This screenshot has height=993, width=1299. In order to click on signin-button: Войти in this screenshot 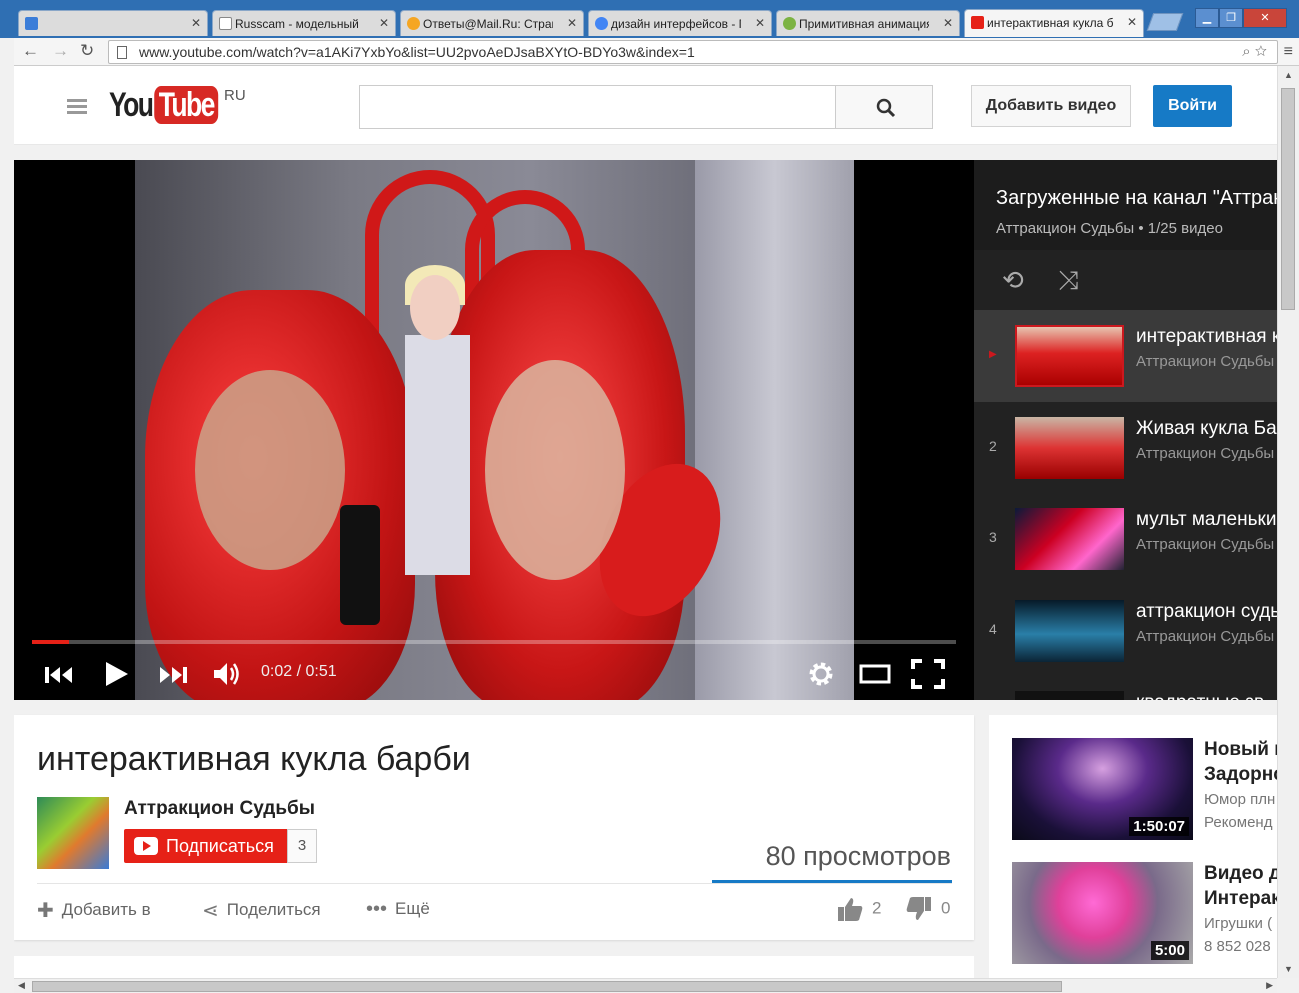, I will do `click(1192, 106)`.